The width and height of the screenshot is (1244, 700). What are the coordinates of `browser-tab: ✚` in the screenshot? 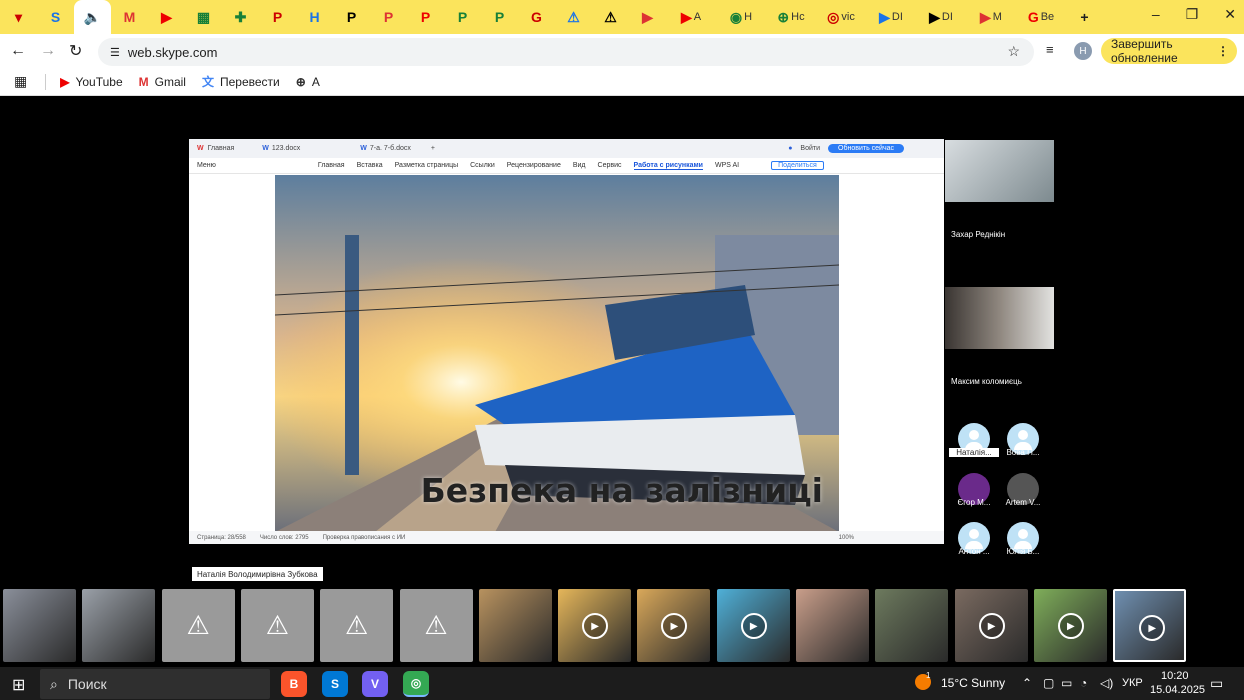 It's located at (240, 17).